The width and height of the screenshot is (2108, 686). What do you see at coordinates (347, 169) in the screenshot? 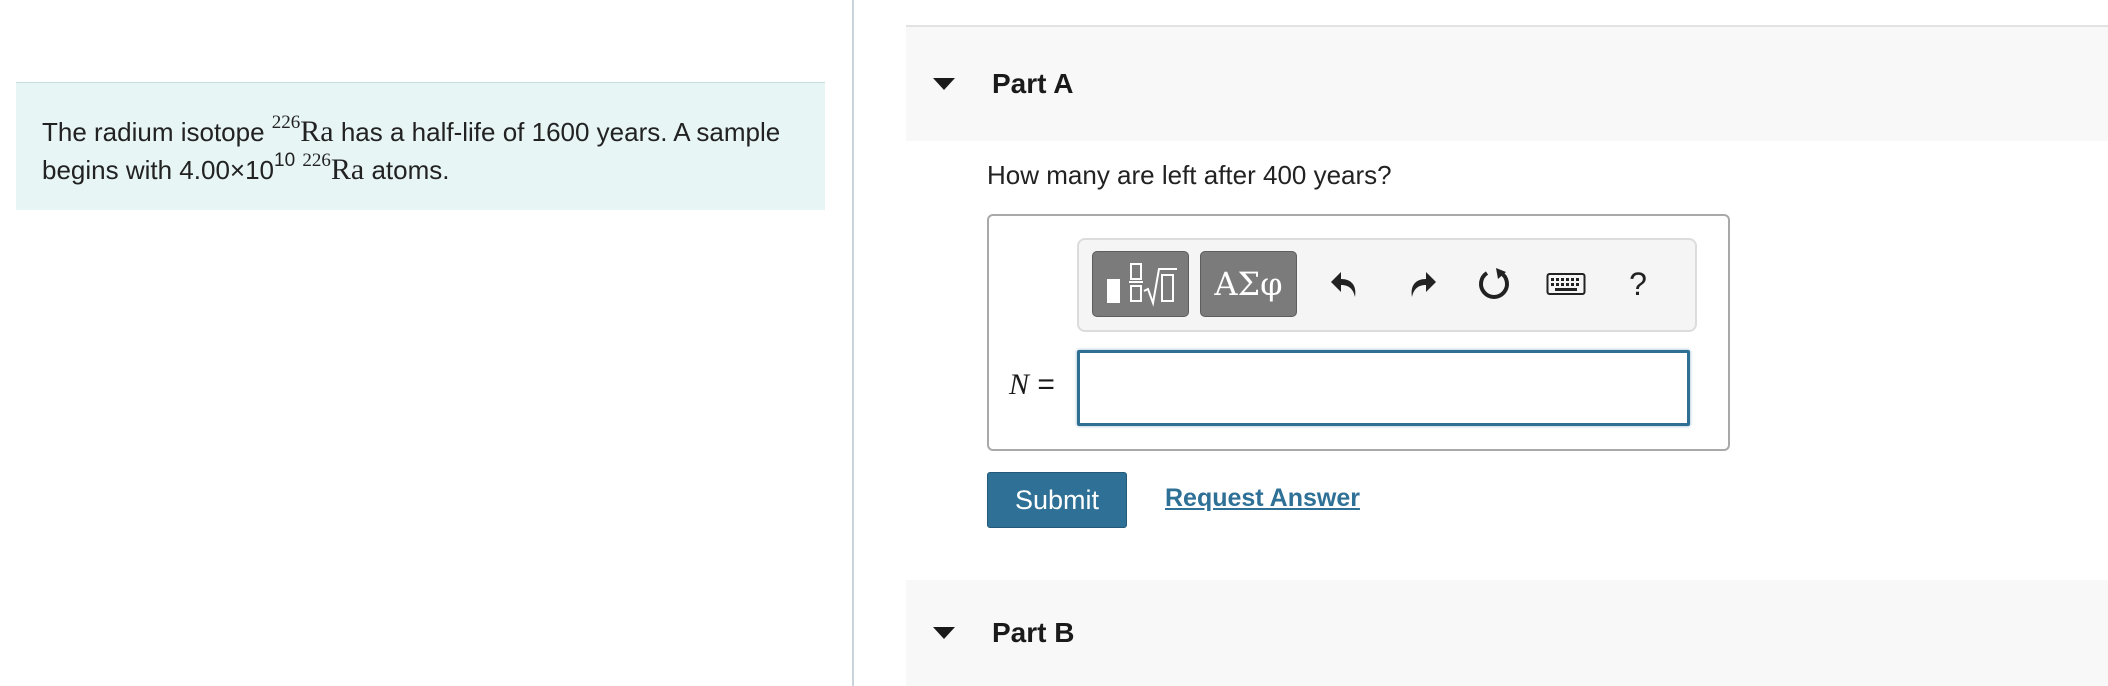
I see `isotope-symbol-2: Ra` at bounding box center [347, 169].